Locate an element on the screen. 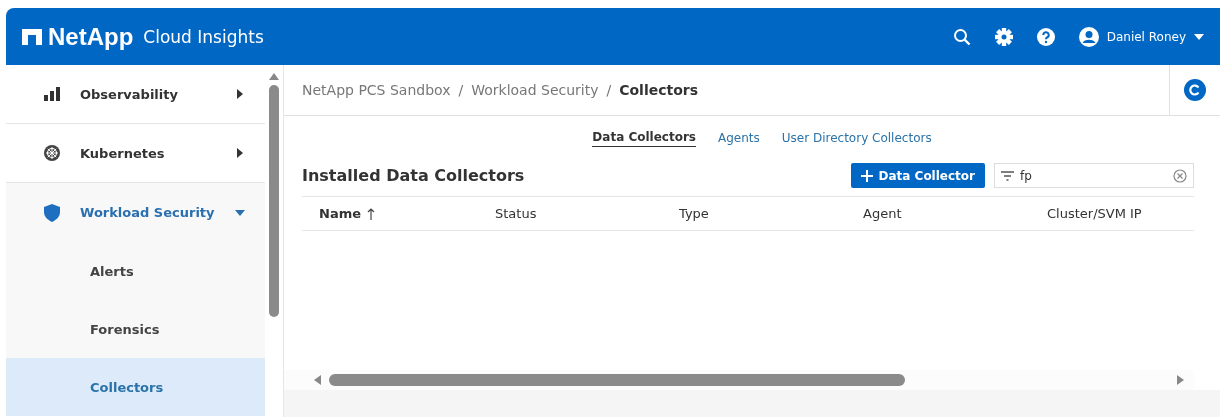 Image resolution: width=1220 pixels, height=417 pixels. shield-icon is located at coordinates (52, 212).